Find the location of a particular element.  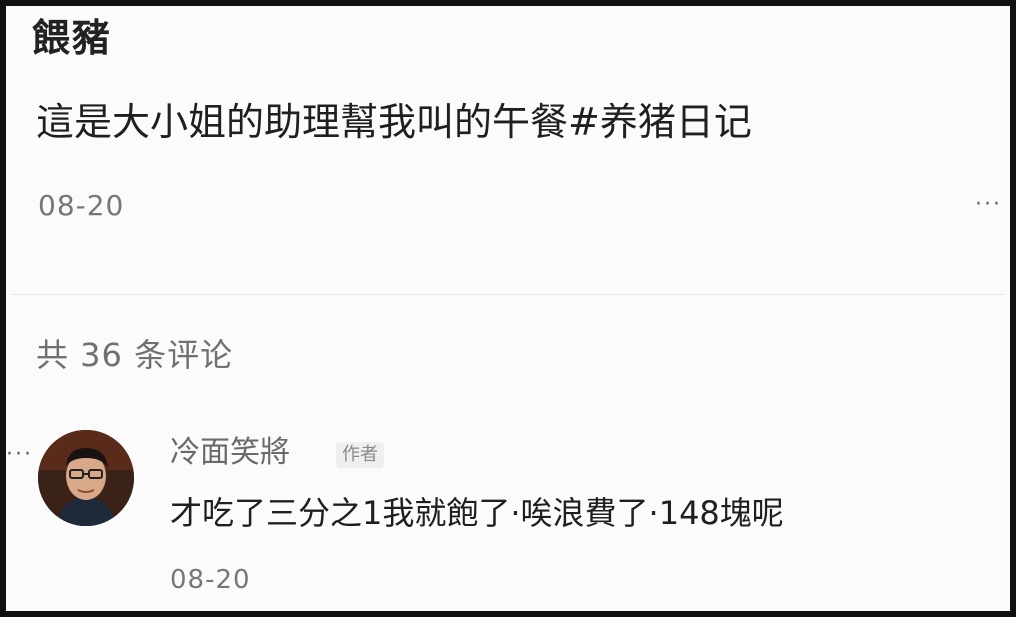

post-body: 這是大小姐的助理幫我叫的午餐#养猪日记 is located at coordinates (394, 122).